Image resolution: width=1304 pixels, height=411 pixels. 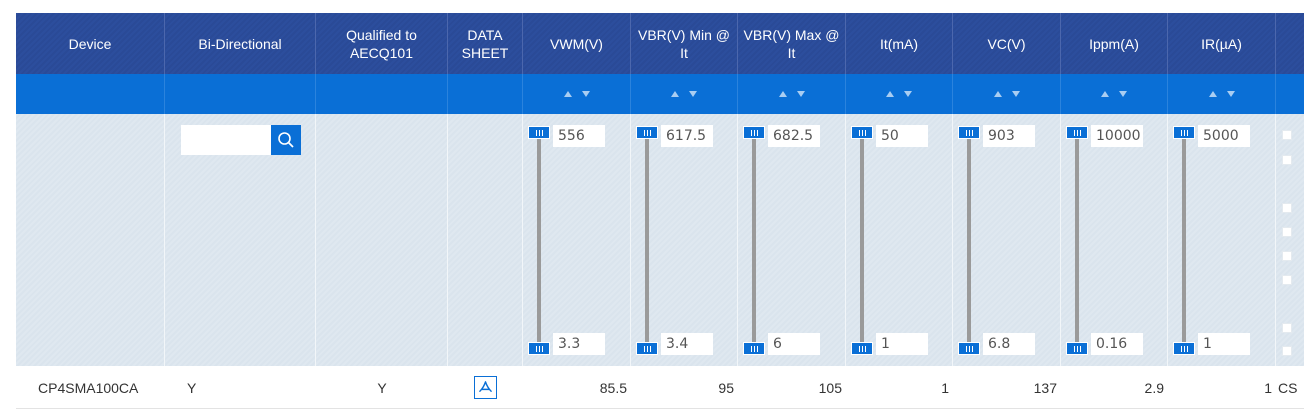 I want to click on range-max-value: 682.5, so click(x=794, y=136).